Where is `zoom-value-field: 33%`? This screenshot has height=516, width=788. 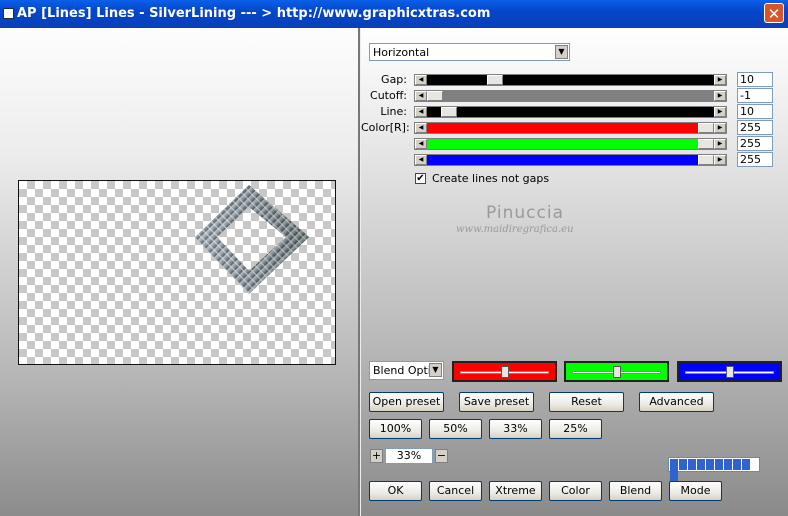
zoom-value-field: 33% is located at coordinates (409, 456).